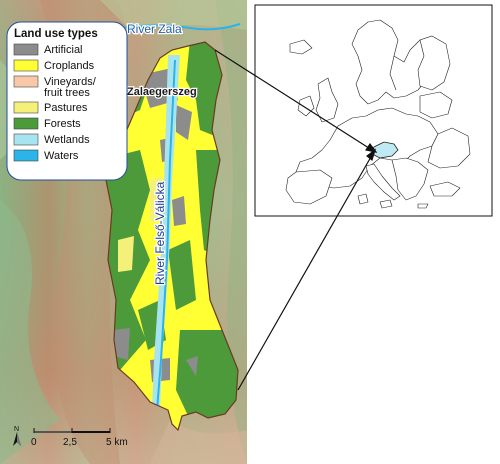 The width and height of the screenshot is (500, 464). What do you see at coordinates (67, 93) in the screenshot?
I see `legend-label-line2: fruit trees` at bounding box center [67, 93].